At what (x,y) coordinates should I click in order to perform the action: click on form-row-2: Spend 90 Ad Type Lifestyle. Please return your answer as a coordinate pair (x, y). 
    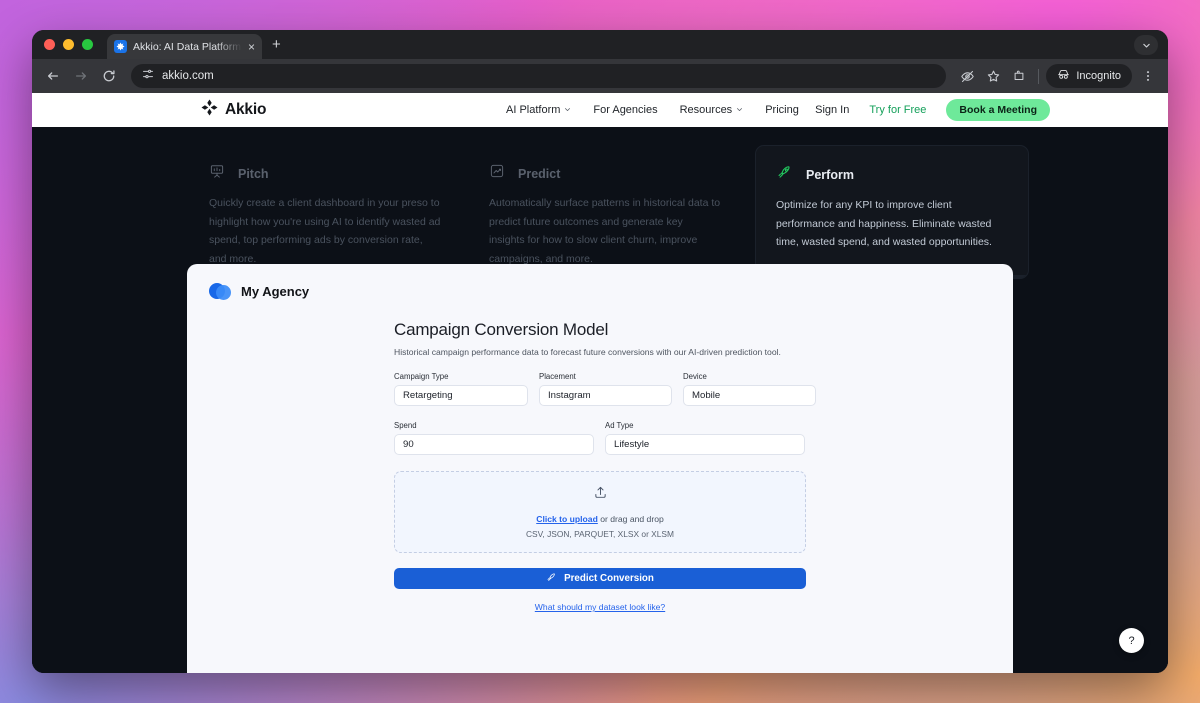
    Looking at the image, I should click on (600, 438).